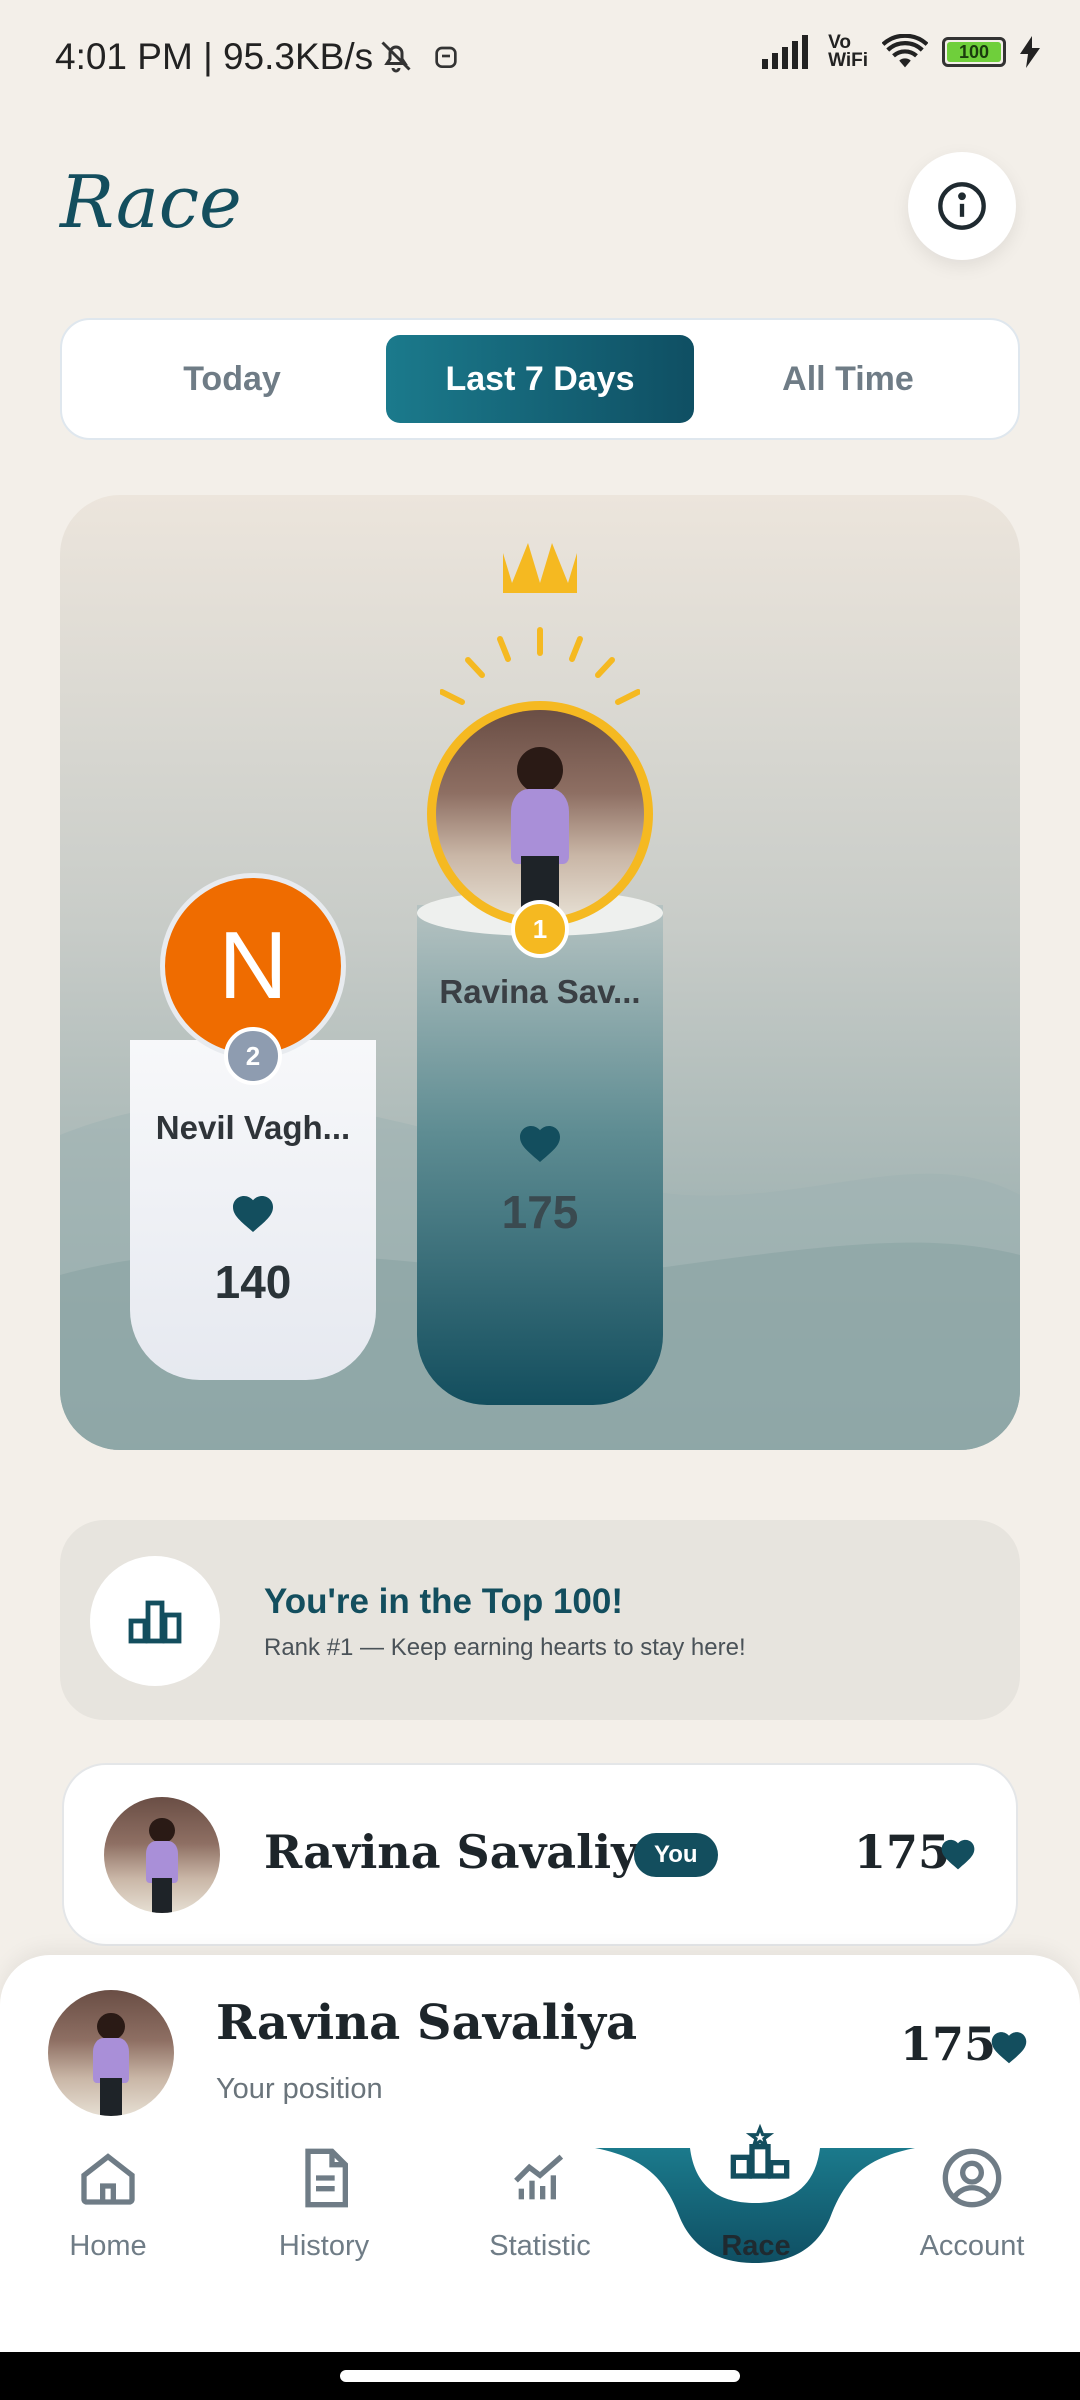 This screenshot has height=2400, width=1080. What do you see at coordinates (427, 2023) in the screenshot?
I see `my-name: Ravina Savaliya` at bounding box center [427, 2023].